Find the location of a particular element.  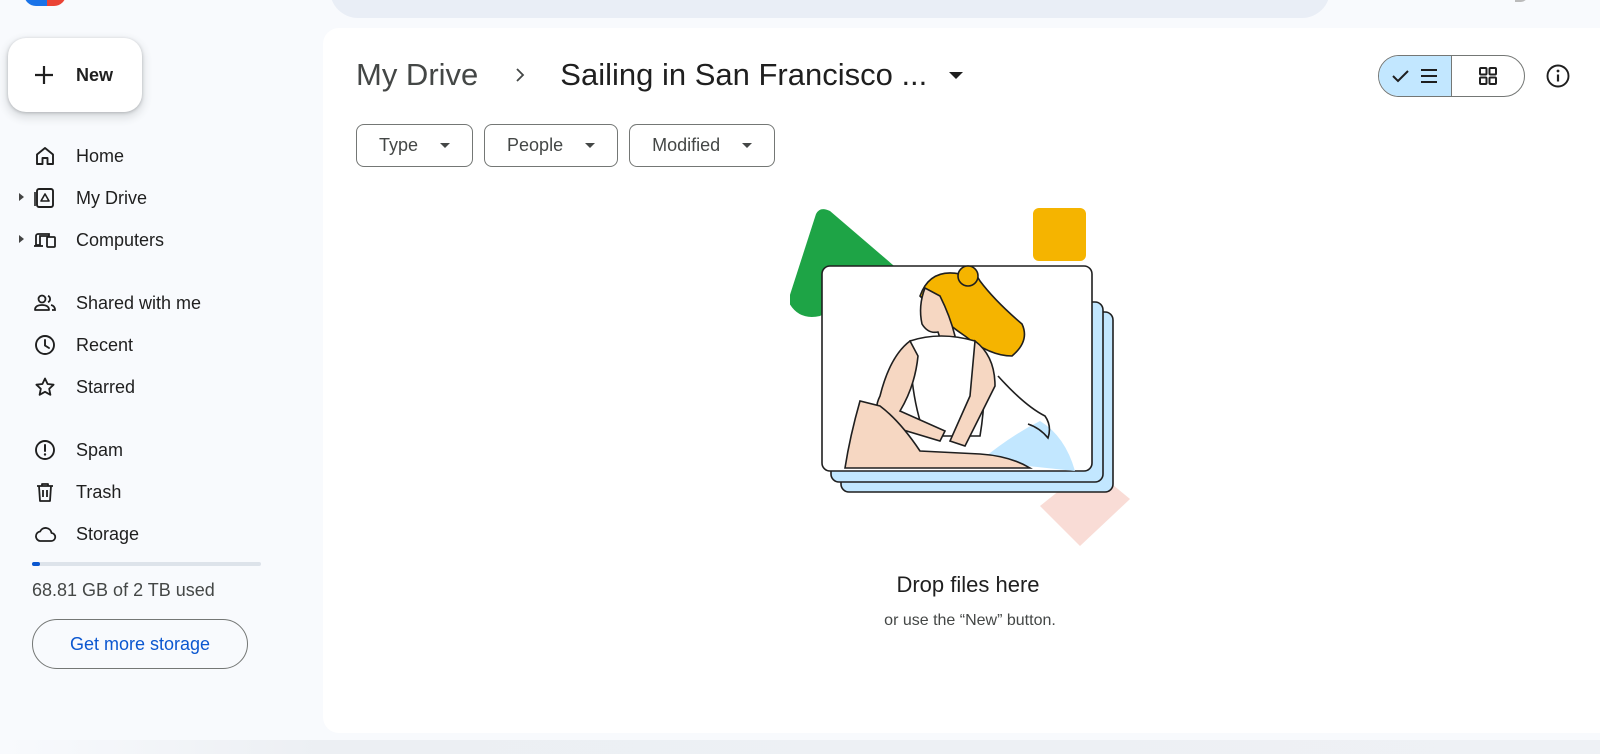

sidebar-item-label: Shared with me is located at coordinates (139, 302).